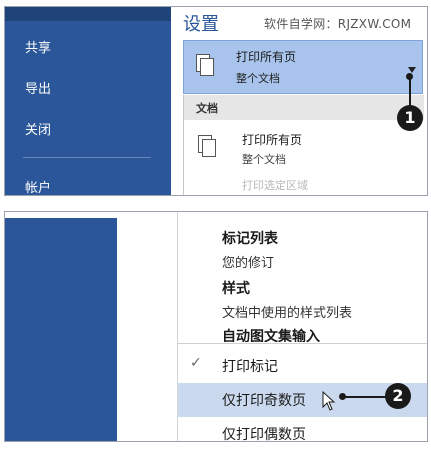 This screenshot has width=431, height=449. I want to click on callout-marker-2: 2, so click(398, 396).